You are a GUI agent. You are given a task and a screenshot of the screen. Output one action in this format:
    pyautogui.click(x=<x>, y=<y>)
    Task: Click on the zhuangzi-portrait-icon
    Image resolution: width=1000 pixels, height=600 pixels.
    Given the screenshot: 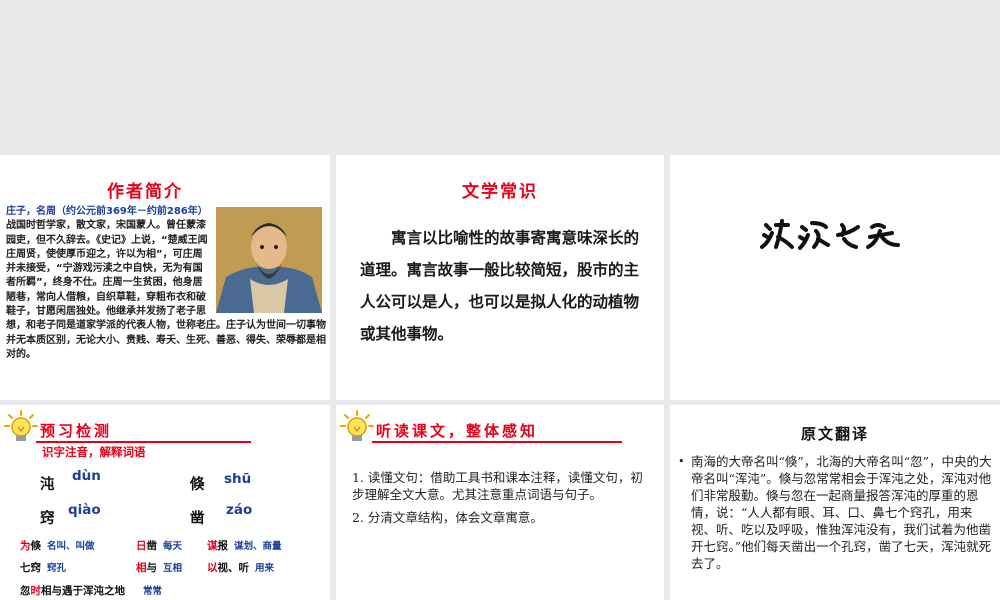 What is the action you would take?
    pyautogui.click(x=269, y=260)
    